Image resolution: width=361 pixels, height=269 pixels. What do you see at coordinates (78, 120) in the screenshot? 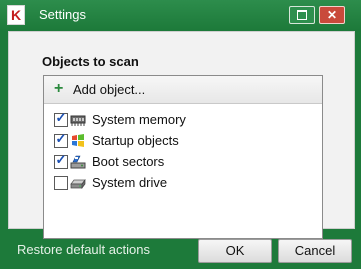
I see `memory-chip-icon` at bounding box center [78, 120].